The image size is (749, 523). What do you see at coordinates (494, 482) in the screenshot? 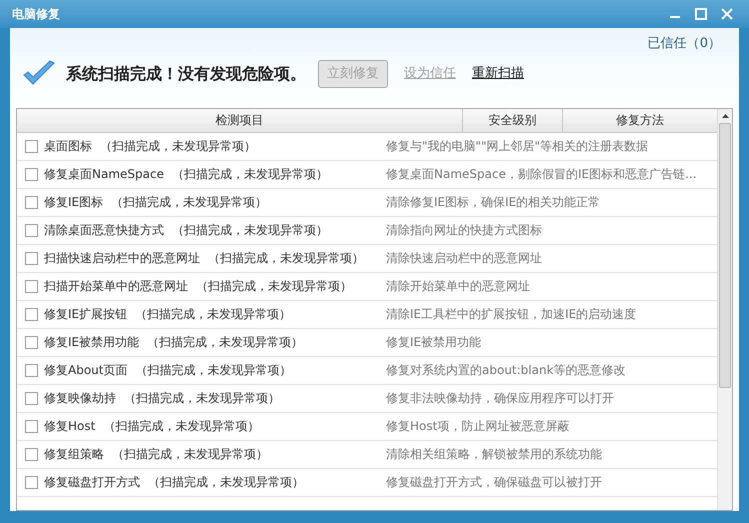
I see `repair-method: 修复磁盘打开方式，确保磁盘可以被打开` at bounding box center [494, 482].